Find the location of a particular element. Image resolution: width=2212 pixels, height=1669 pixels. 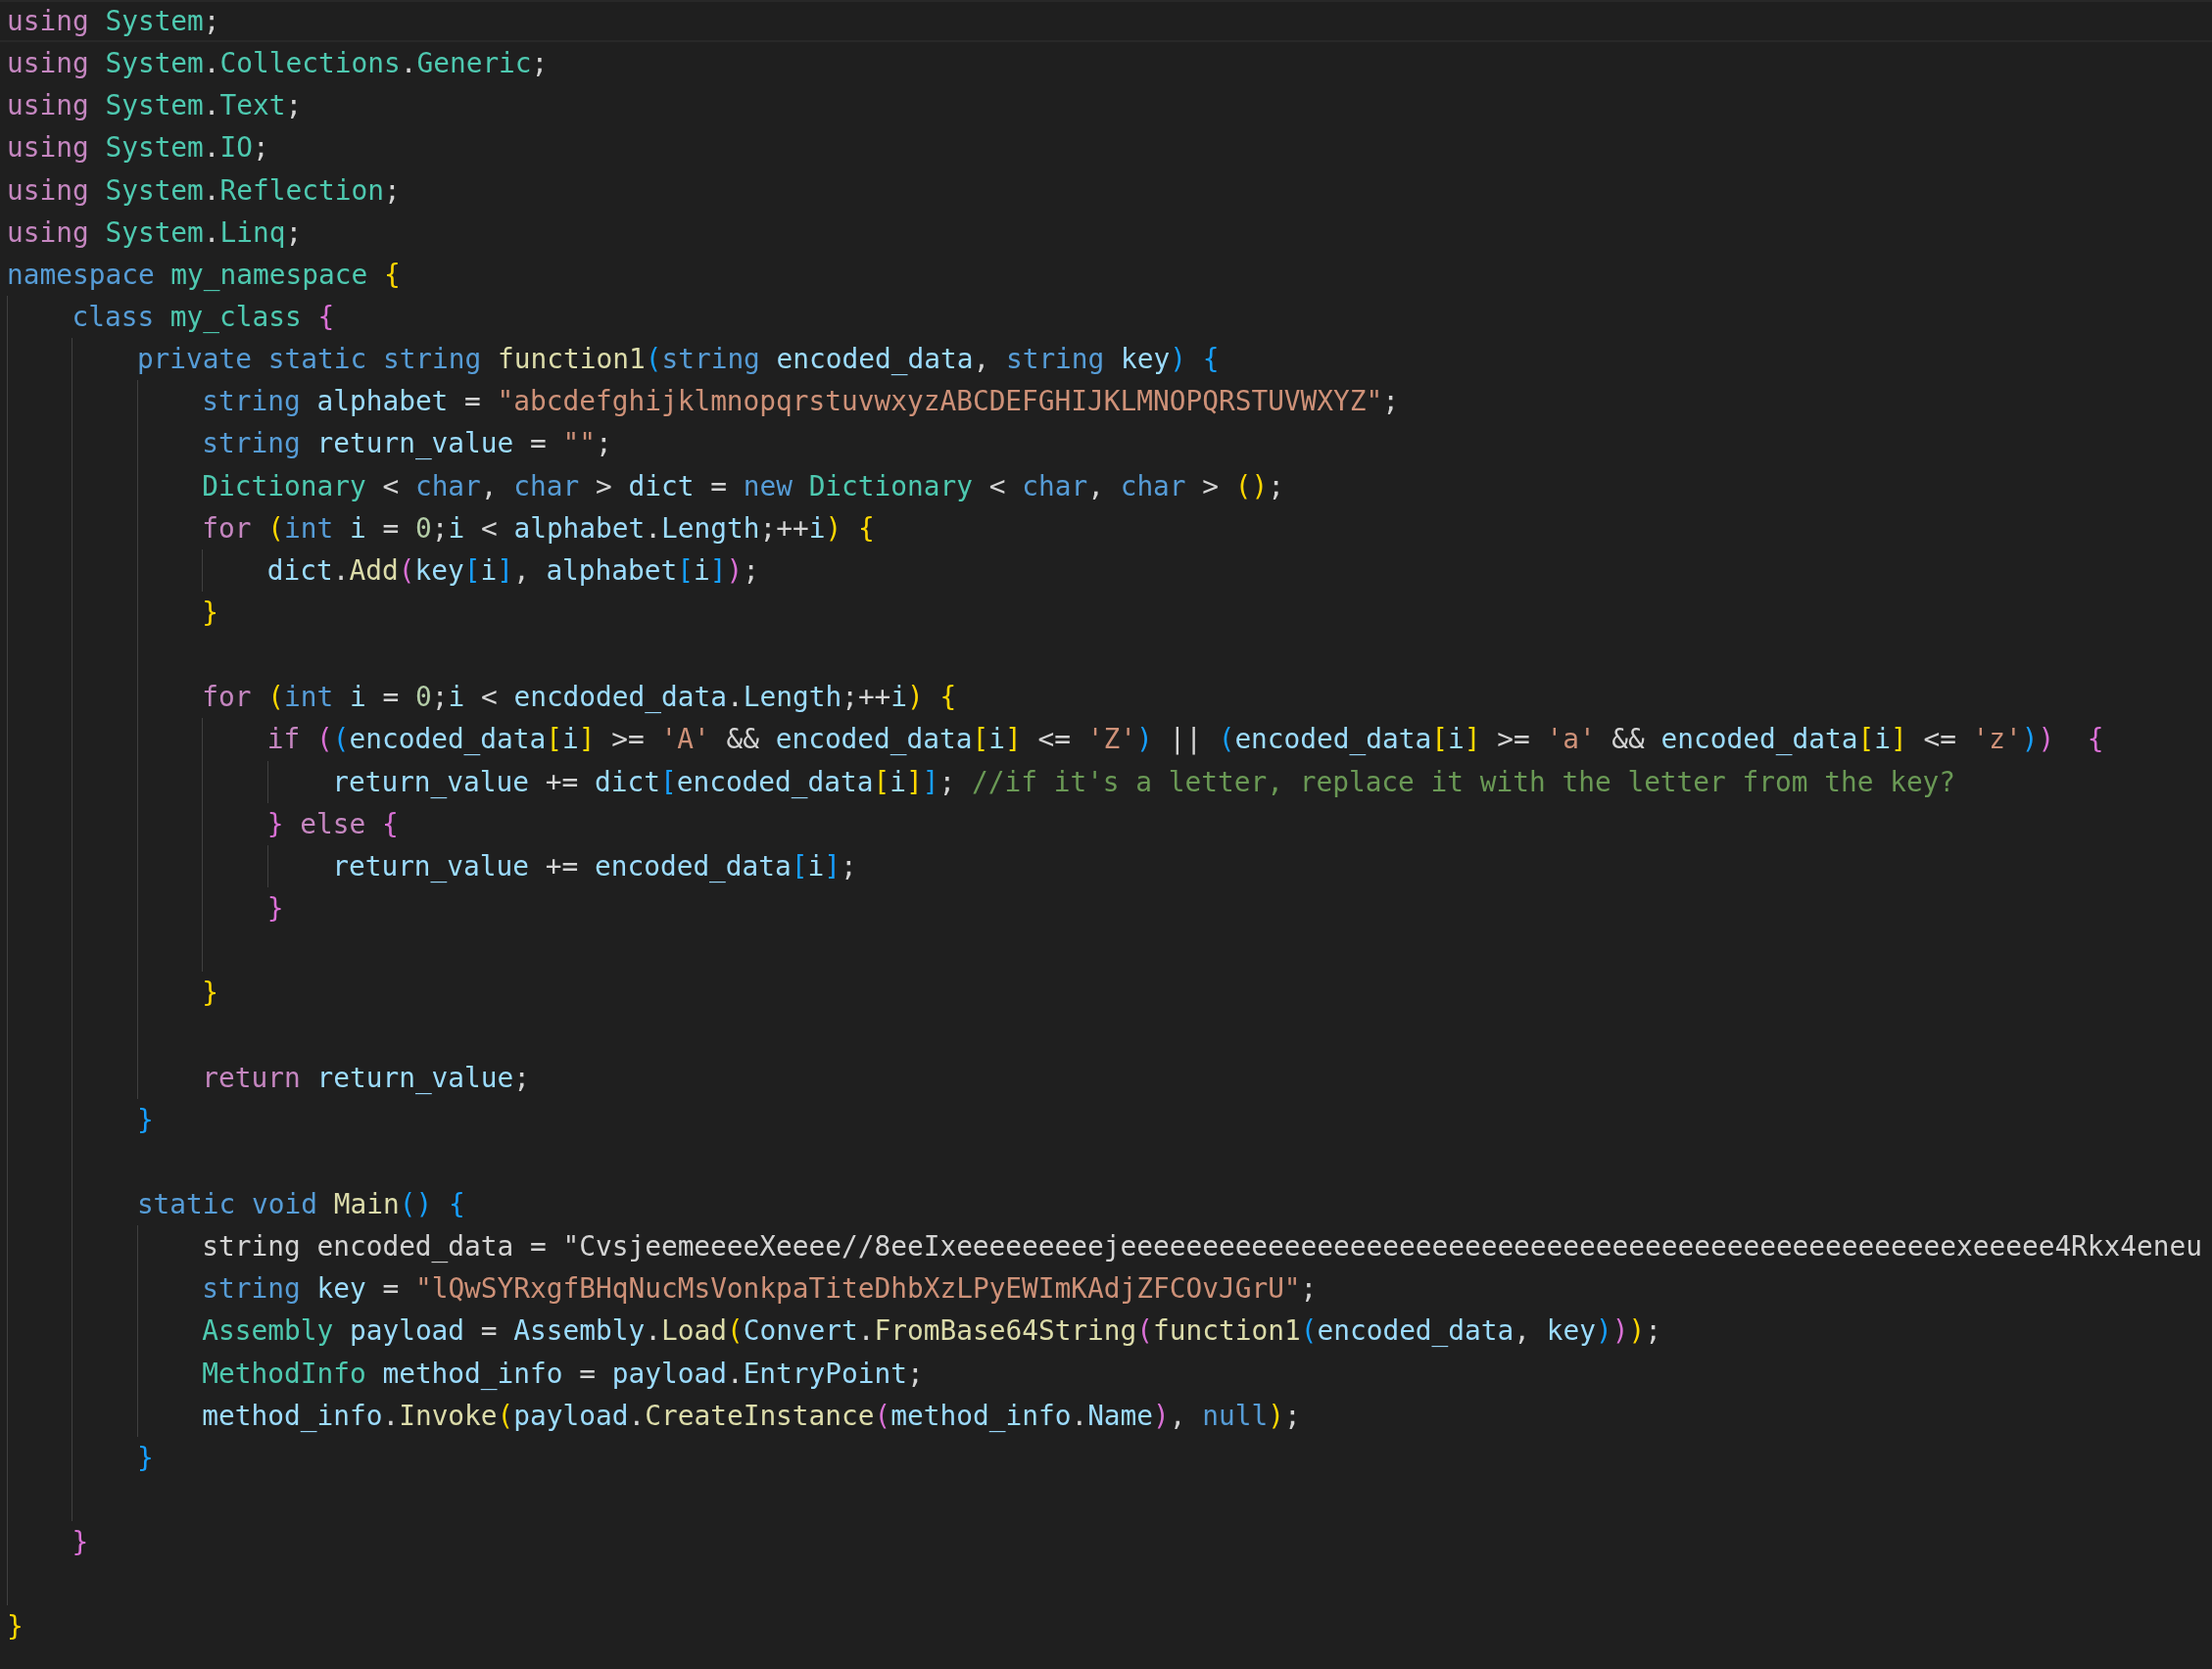

code-line: using System.IO; is located at coordinates (138, 148).